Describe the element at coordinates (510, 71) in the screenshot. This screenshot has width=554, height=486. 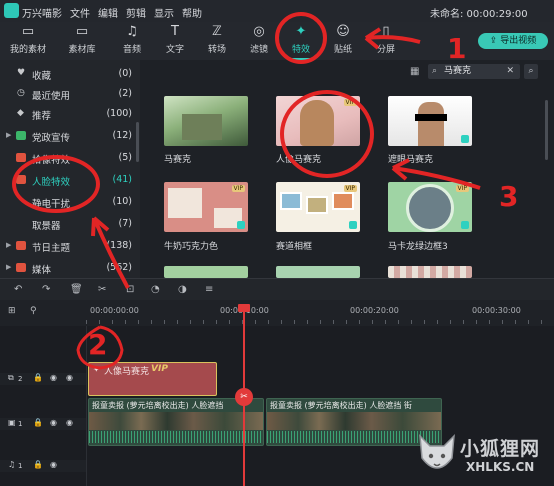
I see `clear-search-icon: ✕` at that location.